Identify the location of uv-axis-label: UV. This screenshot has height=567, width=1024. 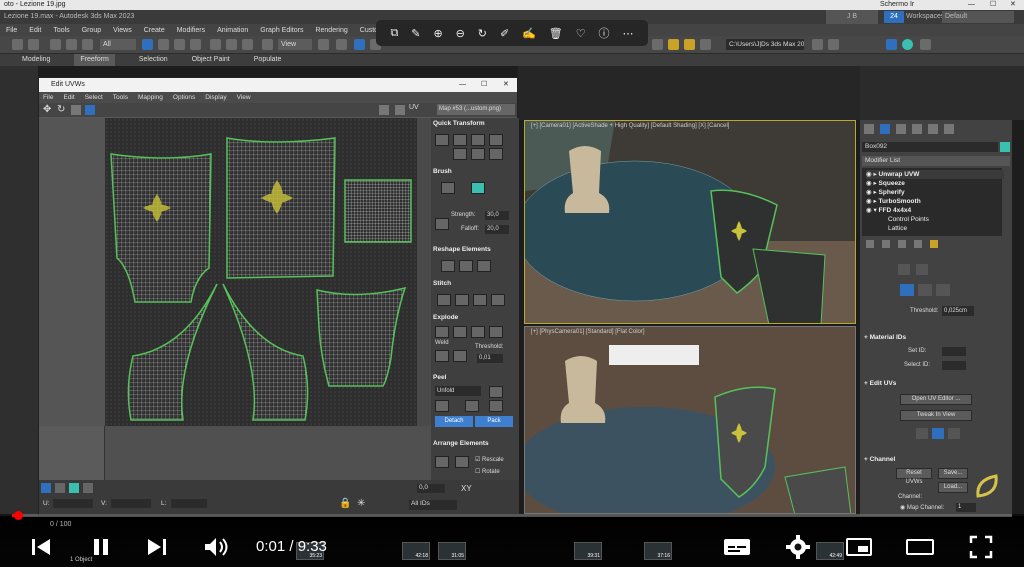
(414, 107).